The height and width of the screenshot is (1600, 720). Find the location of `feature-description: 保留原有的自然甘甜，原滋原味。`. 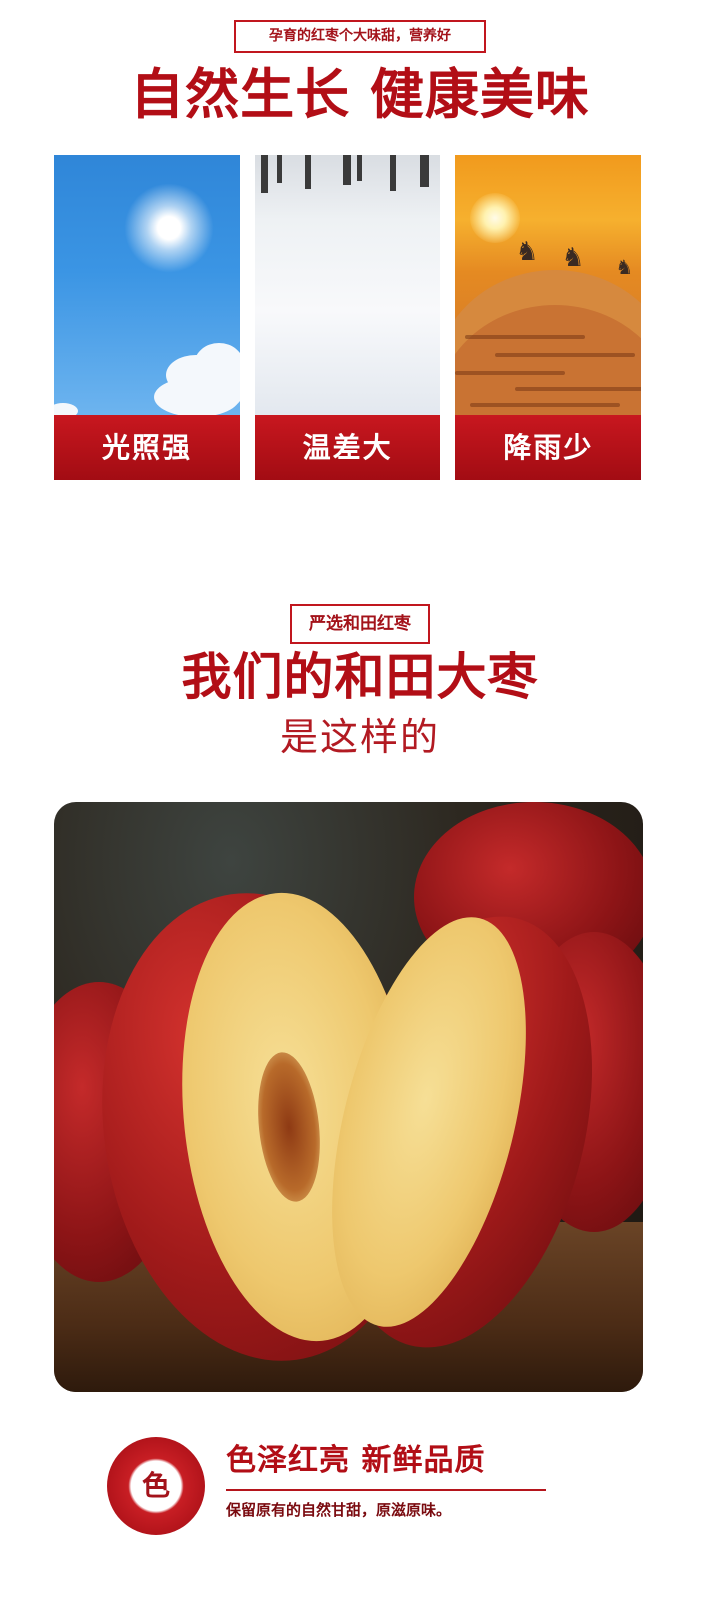

feature-description: 保留原有的自然甘甜，原滋原味。 is located at coordinates (339, 1510).